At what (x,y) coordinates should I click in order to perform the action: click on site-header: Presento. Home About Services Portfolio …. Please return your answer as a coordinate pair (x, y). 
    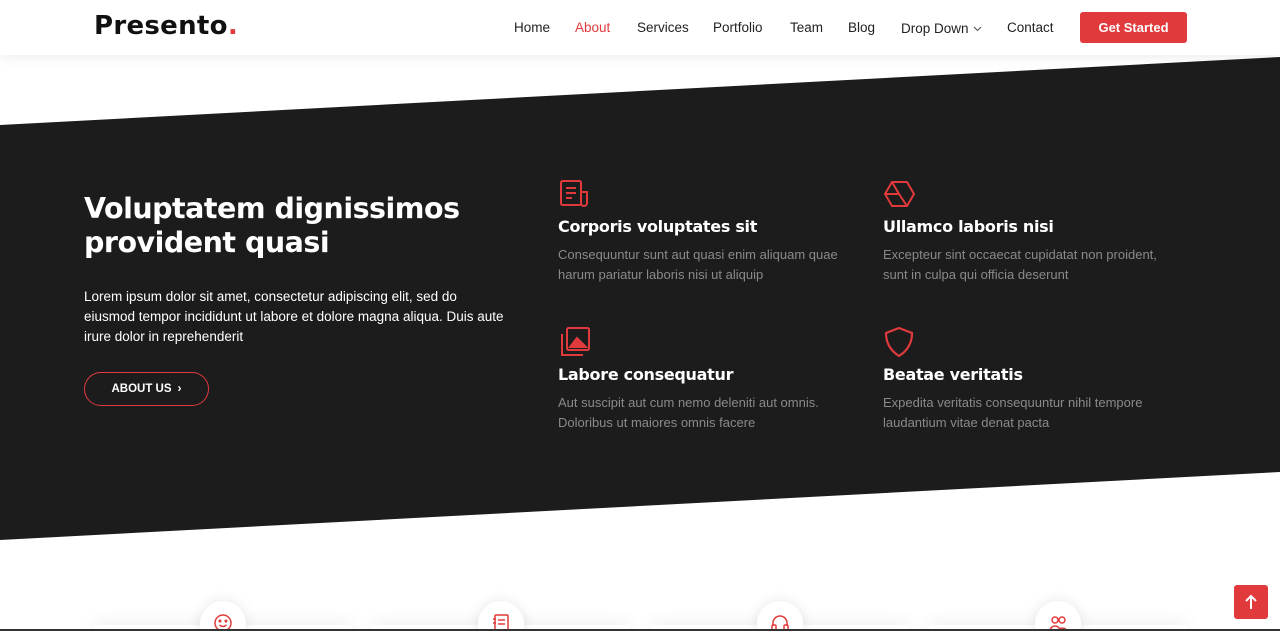
    Looking at the image, I should click on (640, 27).